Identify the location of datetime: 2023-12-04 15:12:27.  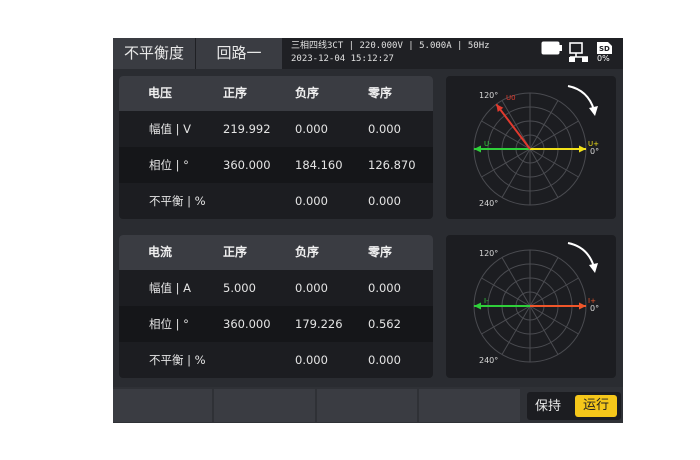
(342, 59).